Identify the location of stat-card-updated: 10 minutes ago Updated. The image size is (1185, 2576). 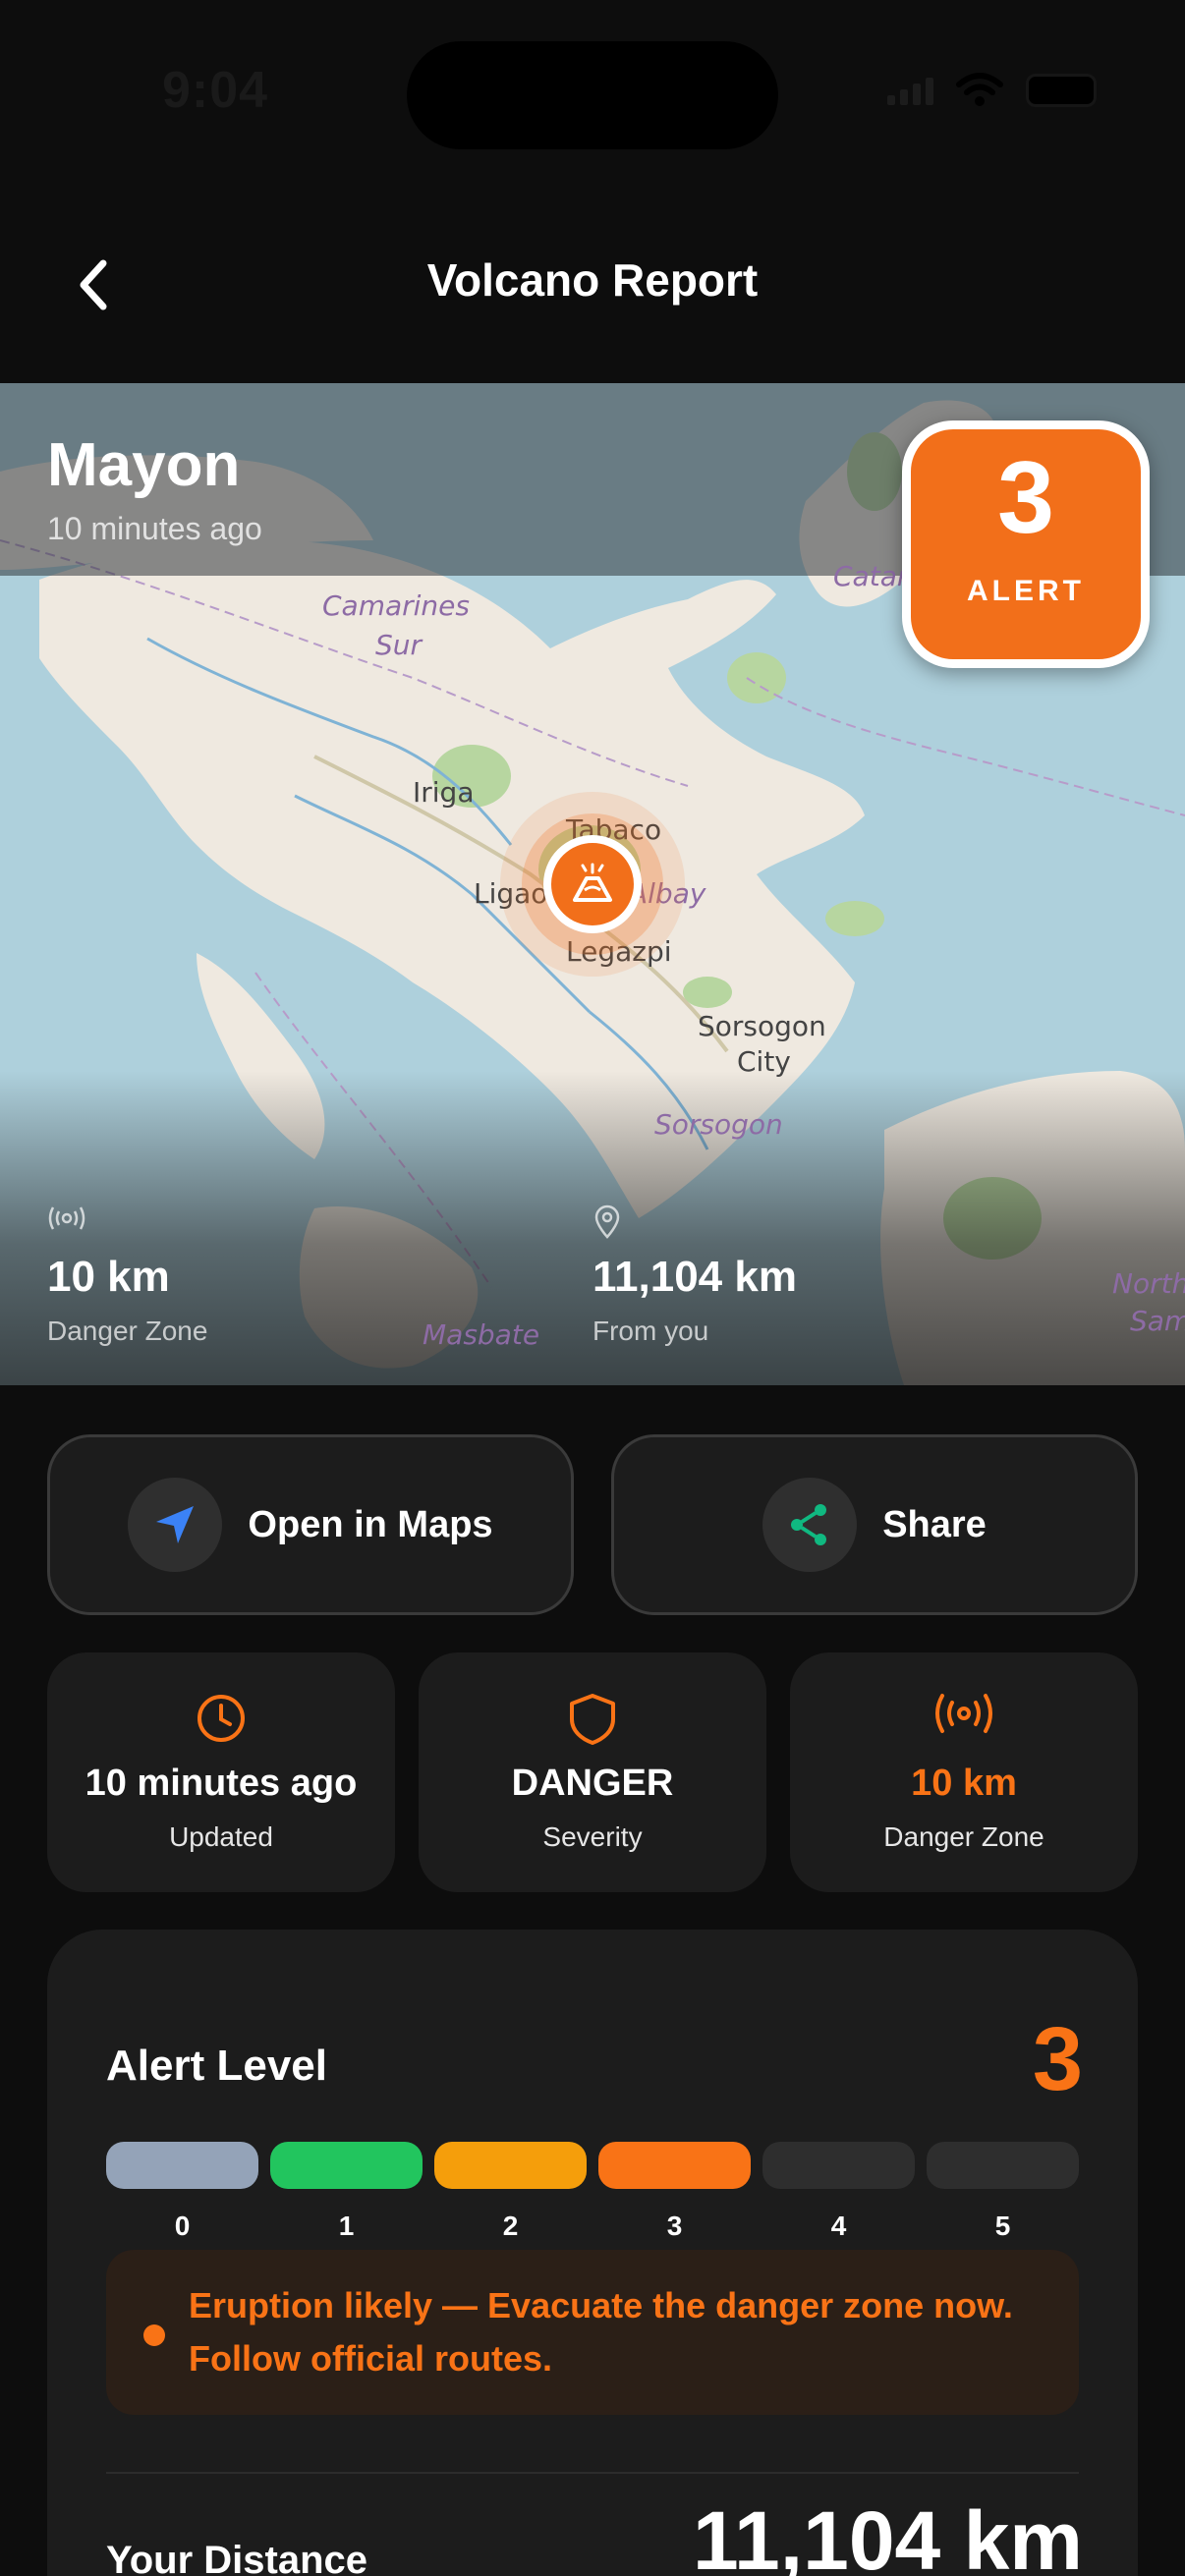
(221, 1772).